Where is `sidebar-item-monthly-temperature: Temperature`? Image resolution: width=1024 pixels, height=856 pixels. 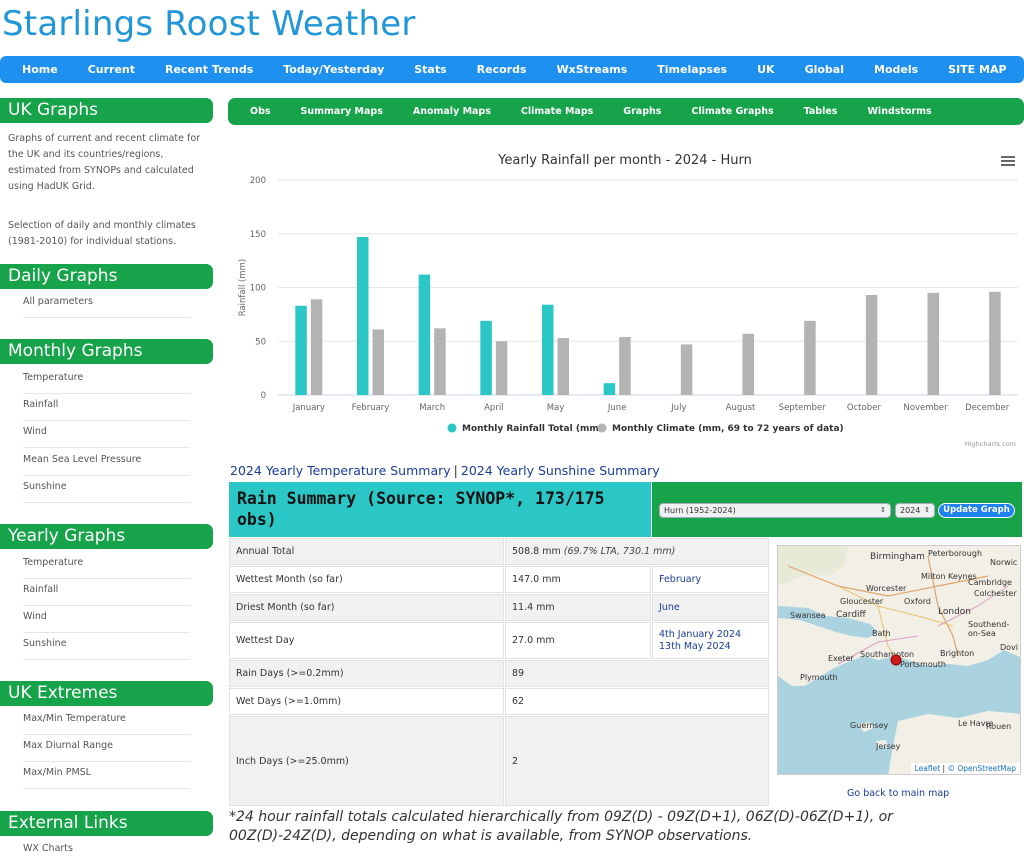
sidebar-item-monthly-temperature: Temperature is located at coordinates (106, 380).